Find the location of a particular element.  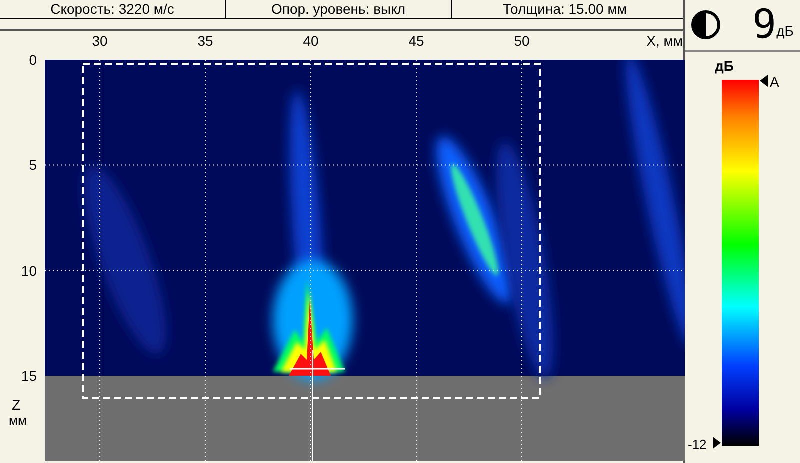

z-axis-tick-label: 10 is located at coordinates (29, 271).